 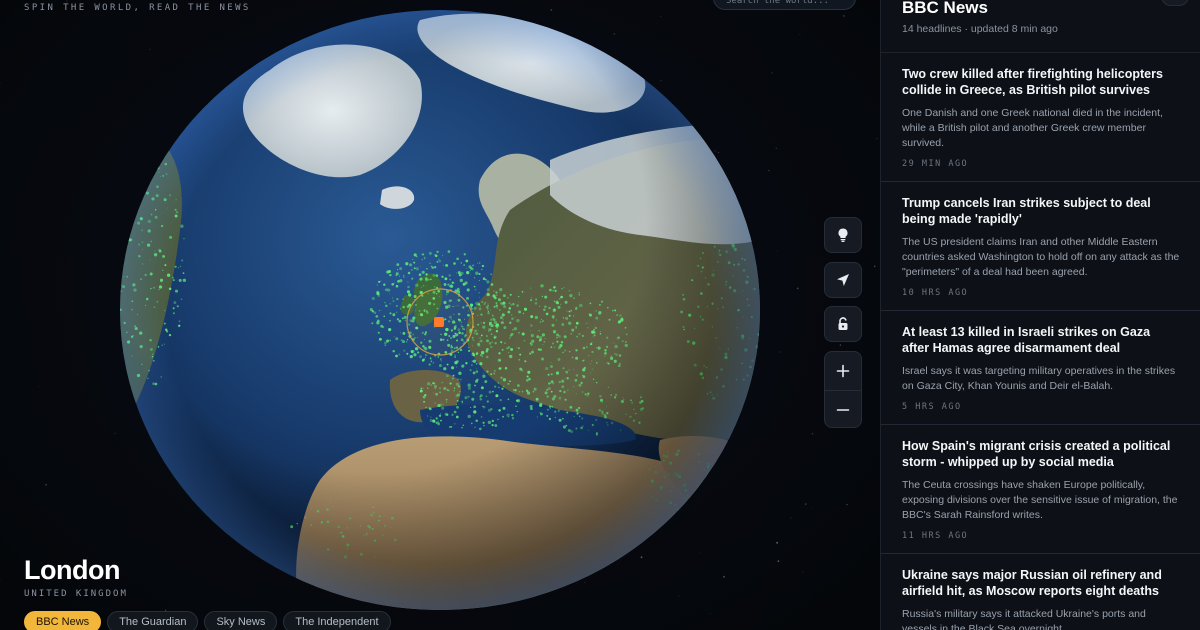 I want to click on app-tagline: SPIN THE WORLD, READ THE NEWS, so click(x=137, y=8).